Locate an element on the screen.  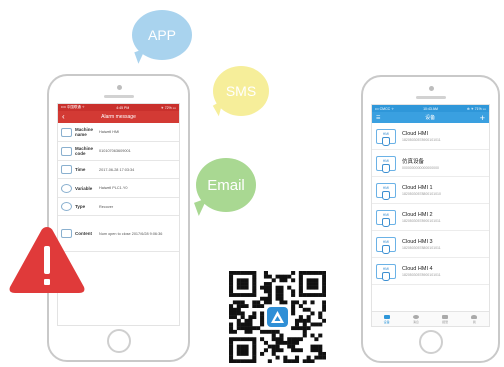
row-value: Num open to close 2017/6/28 9:06:36 is located at coordinates (131, 233).